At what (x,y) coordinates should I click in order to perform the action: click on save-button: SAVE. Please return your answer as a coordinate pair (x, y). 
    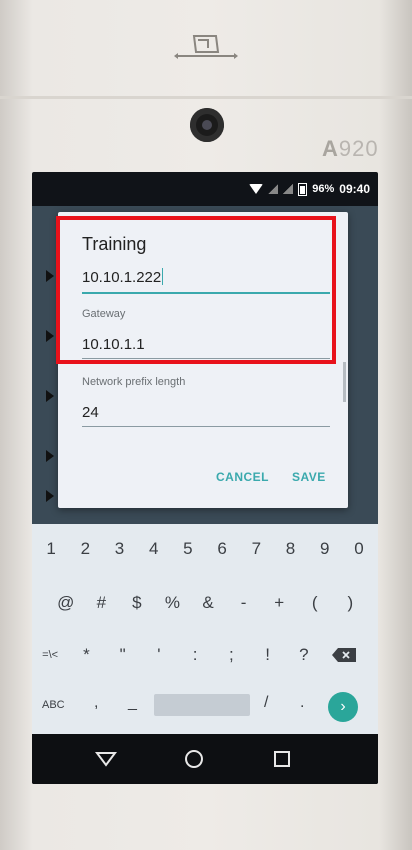
    Looking at the image, I should click on (309, 477).